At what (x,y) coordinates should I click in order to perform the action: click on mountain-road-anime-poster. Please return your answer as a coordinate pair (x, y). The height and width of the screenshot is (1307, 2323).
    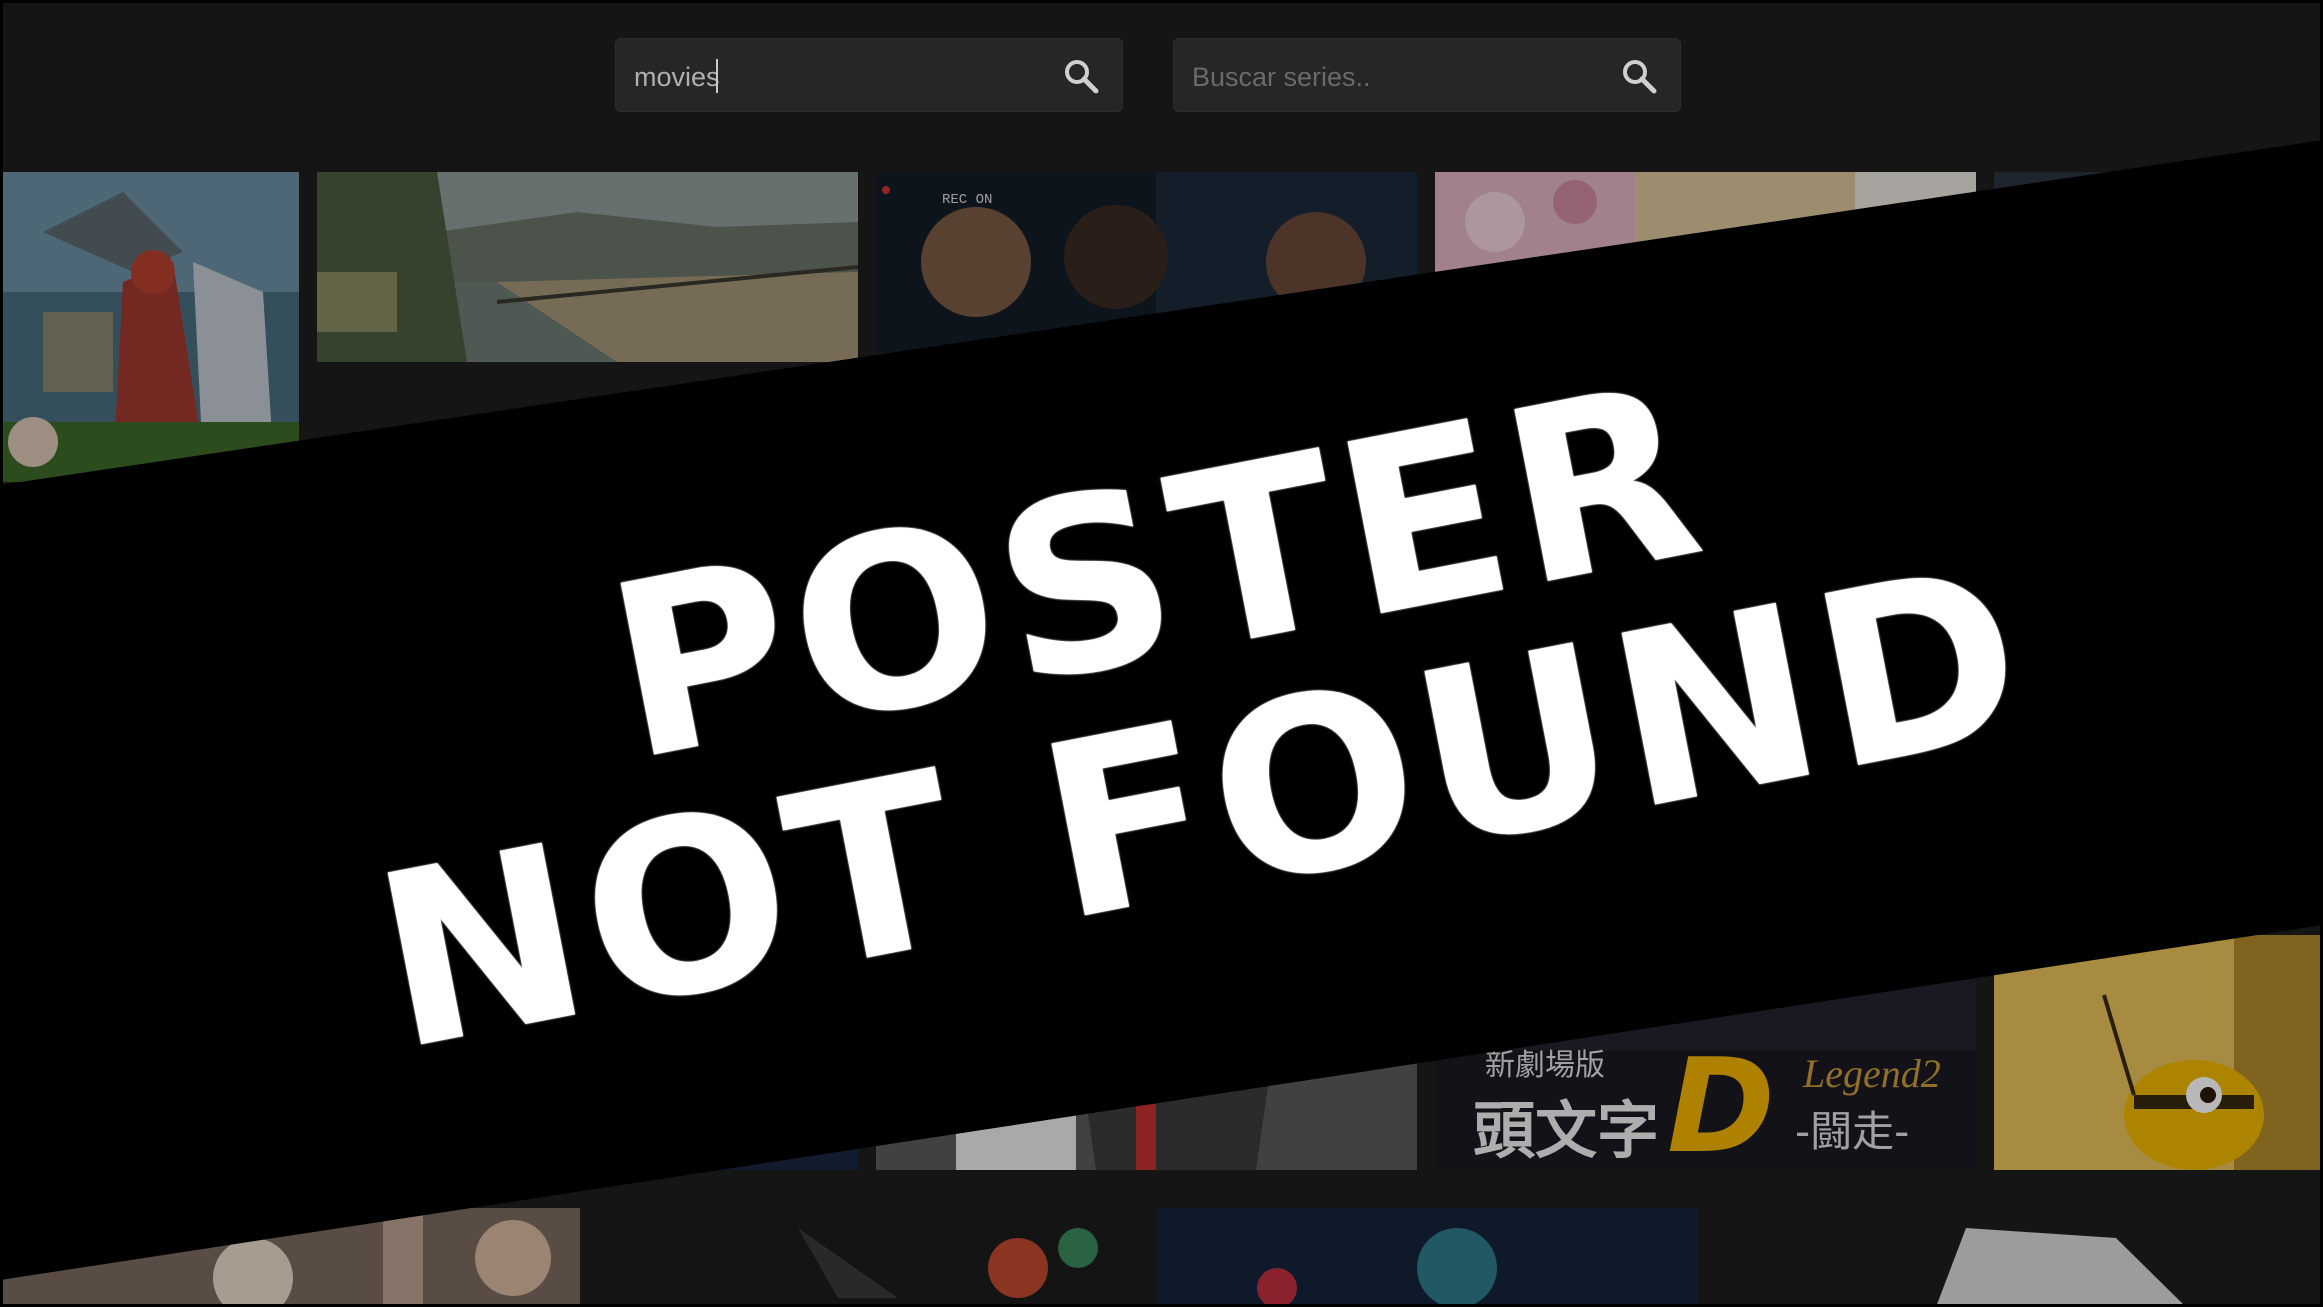
    Looking at the image, I should click on (587, 267).